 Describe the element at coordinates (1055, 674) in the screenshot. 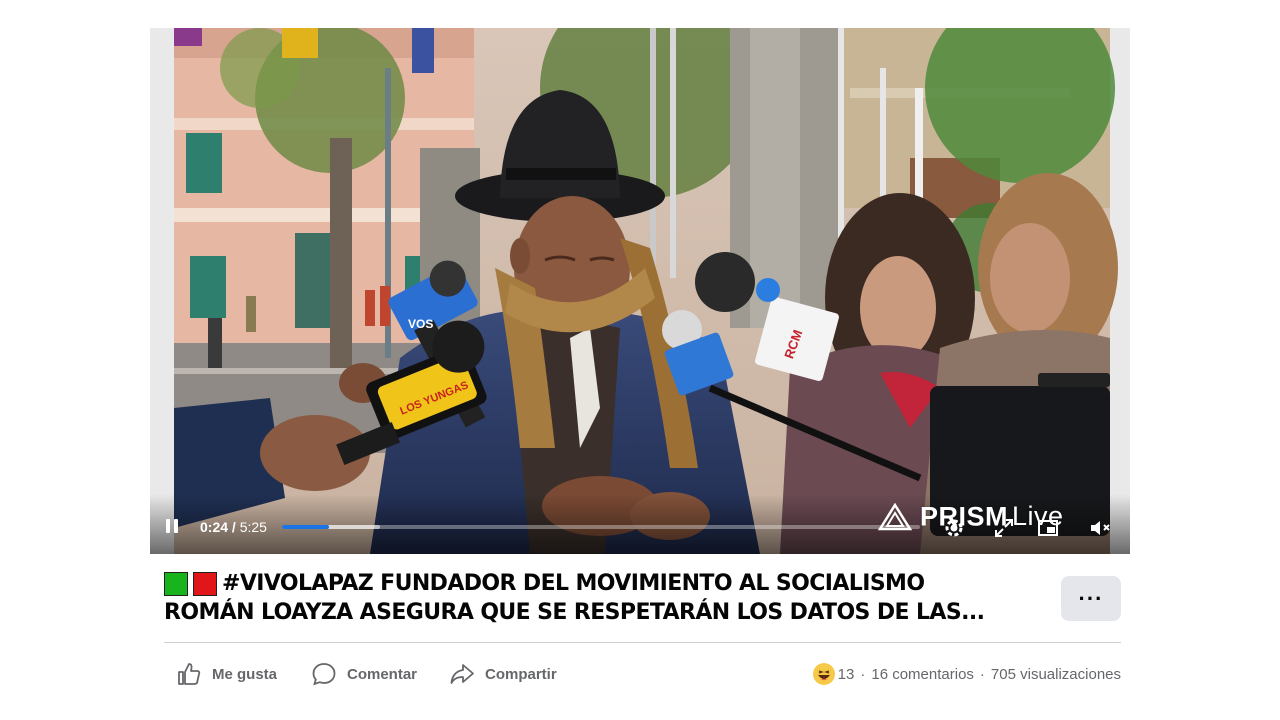

I see `views-count: 705 visualizaciones` at that location.